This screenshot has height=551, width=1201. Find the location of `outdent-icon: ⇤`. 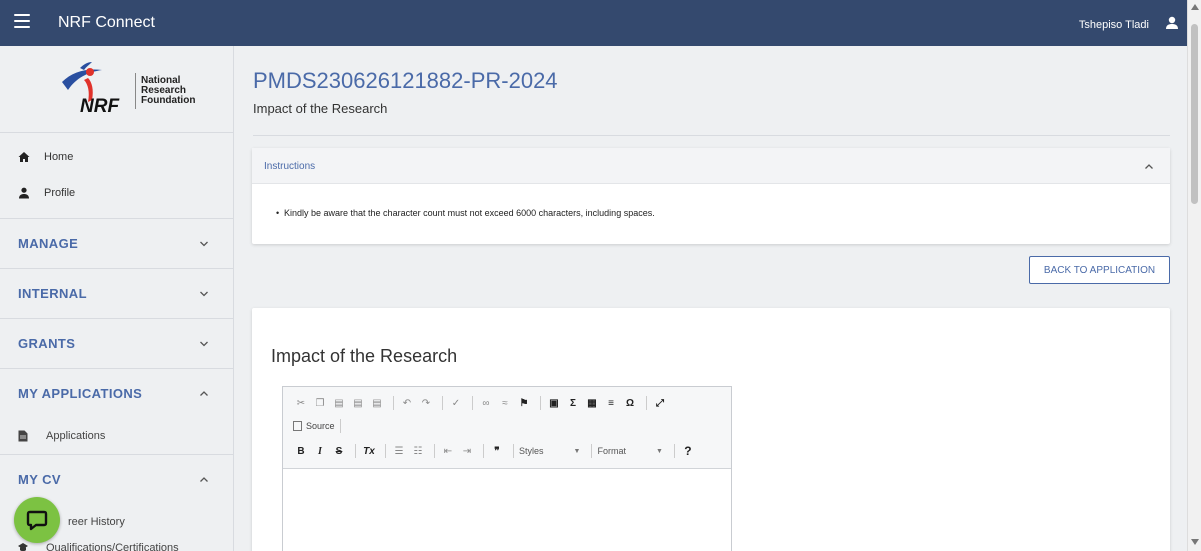

outdent-icon: ⇤ is located at coordinates (448, 451).